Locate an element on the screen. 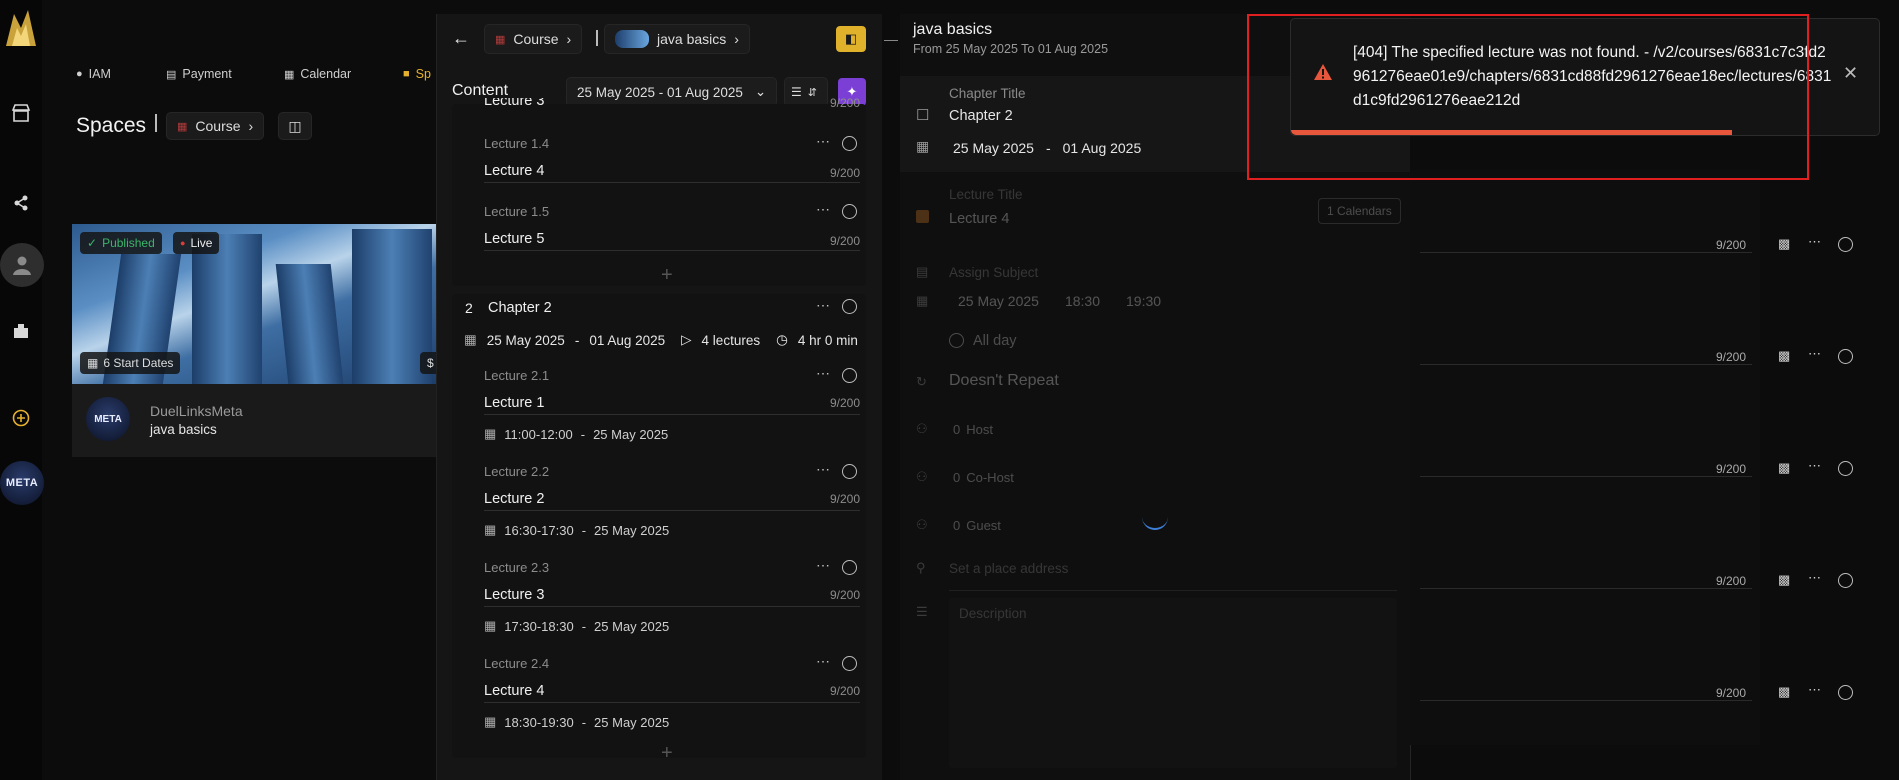 The height and width of the screenshot is (780, 1899). nav-spaces: ■ Sp is located at coordinates (417, 74).